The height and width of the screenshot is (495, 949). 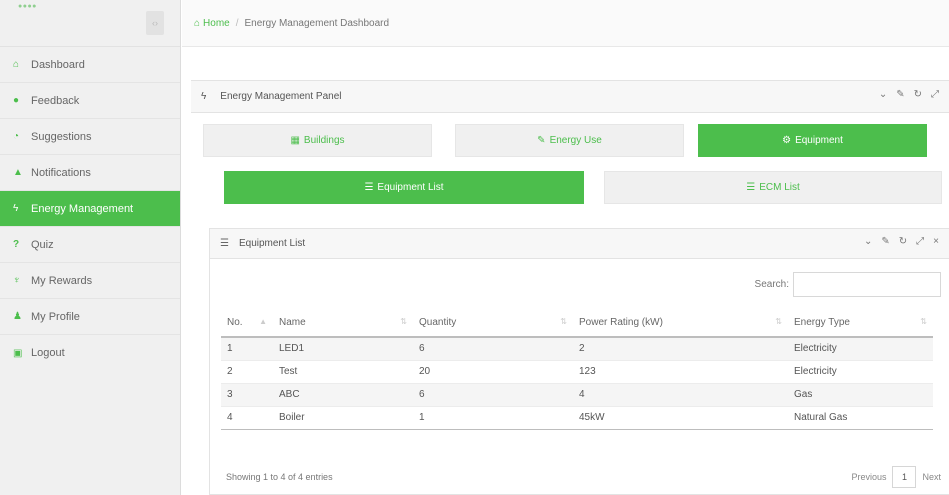 I want to click on sidebar-item-energy-management: ϟ Energy Management, so click(x=90, y=209).